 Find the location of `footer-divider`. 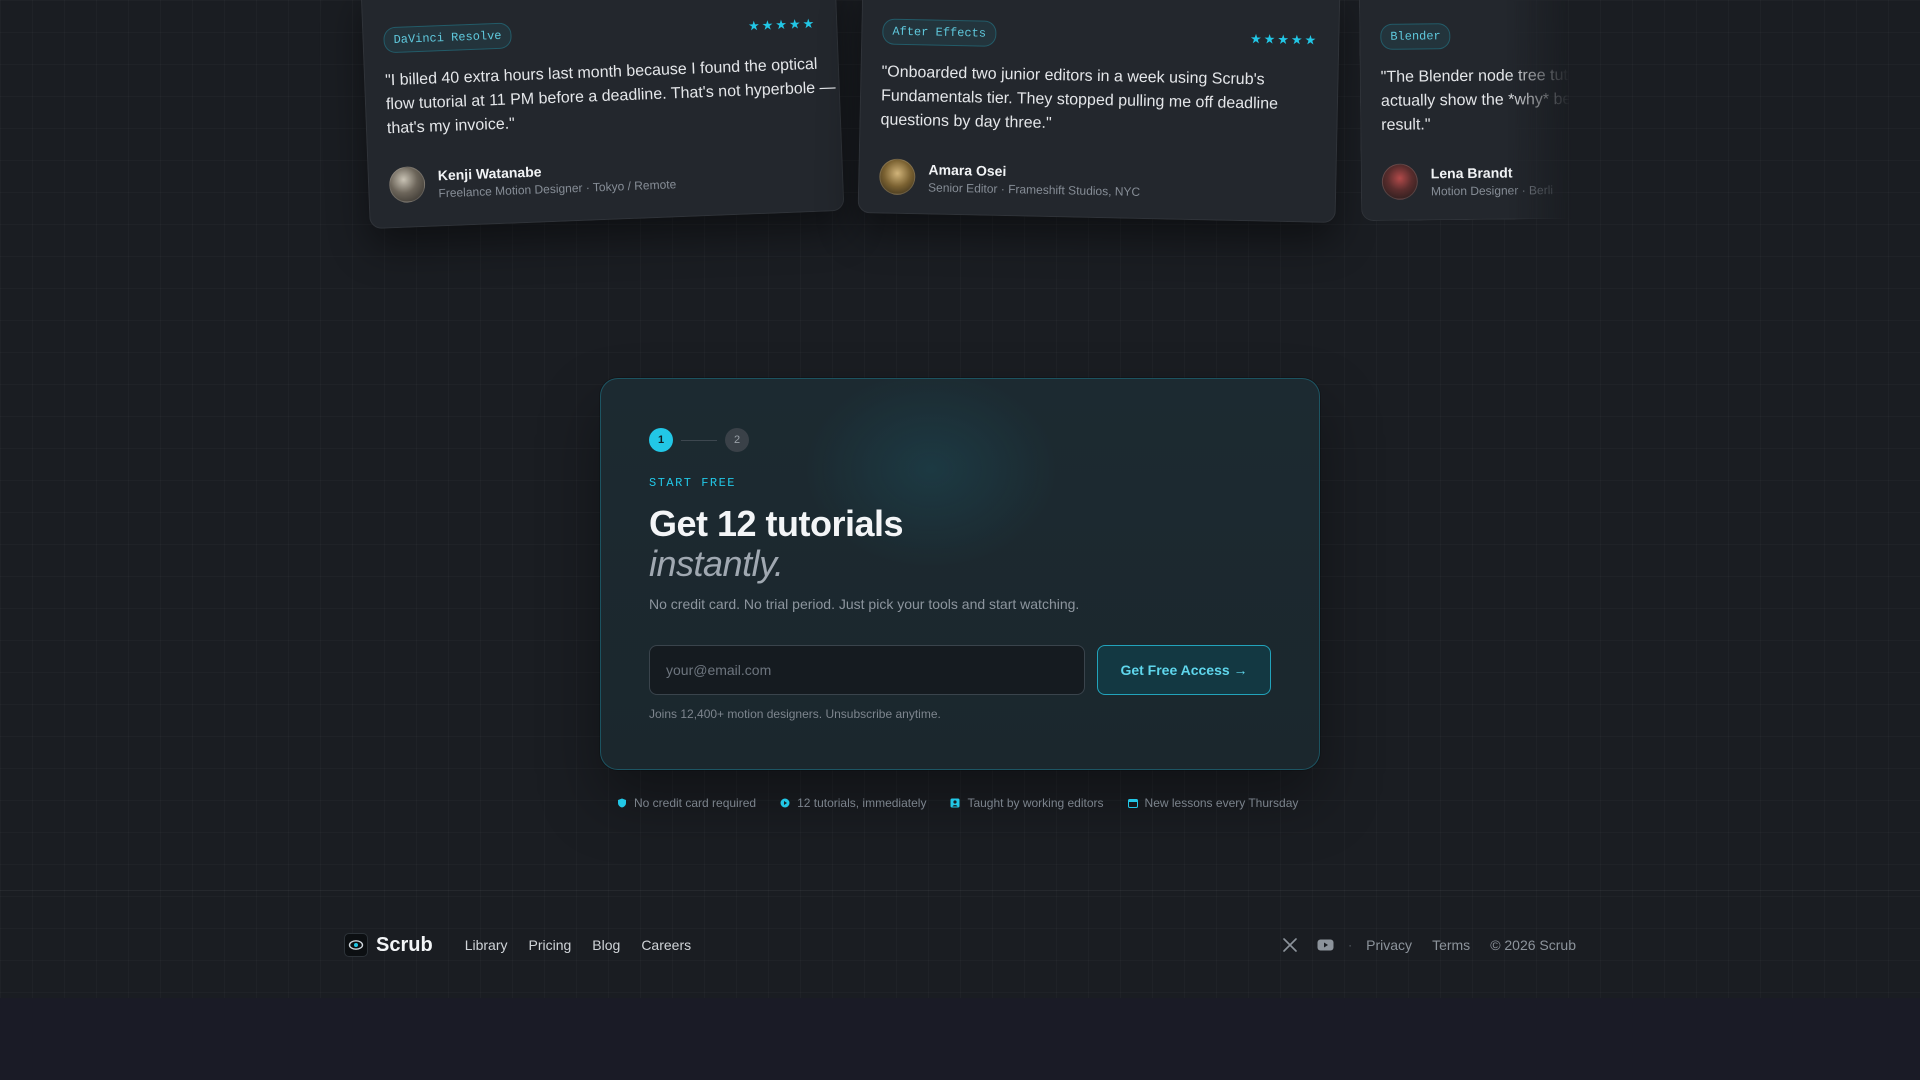

footer-divider is located at coordinates (960, 890).